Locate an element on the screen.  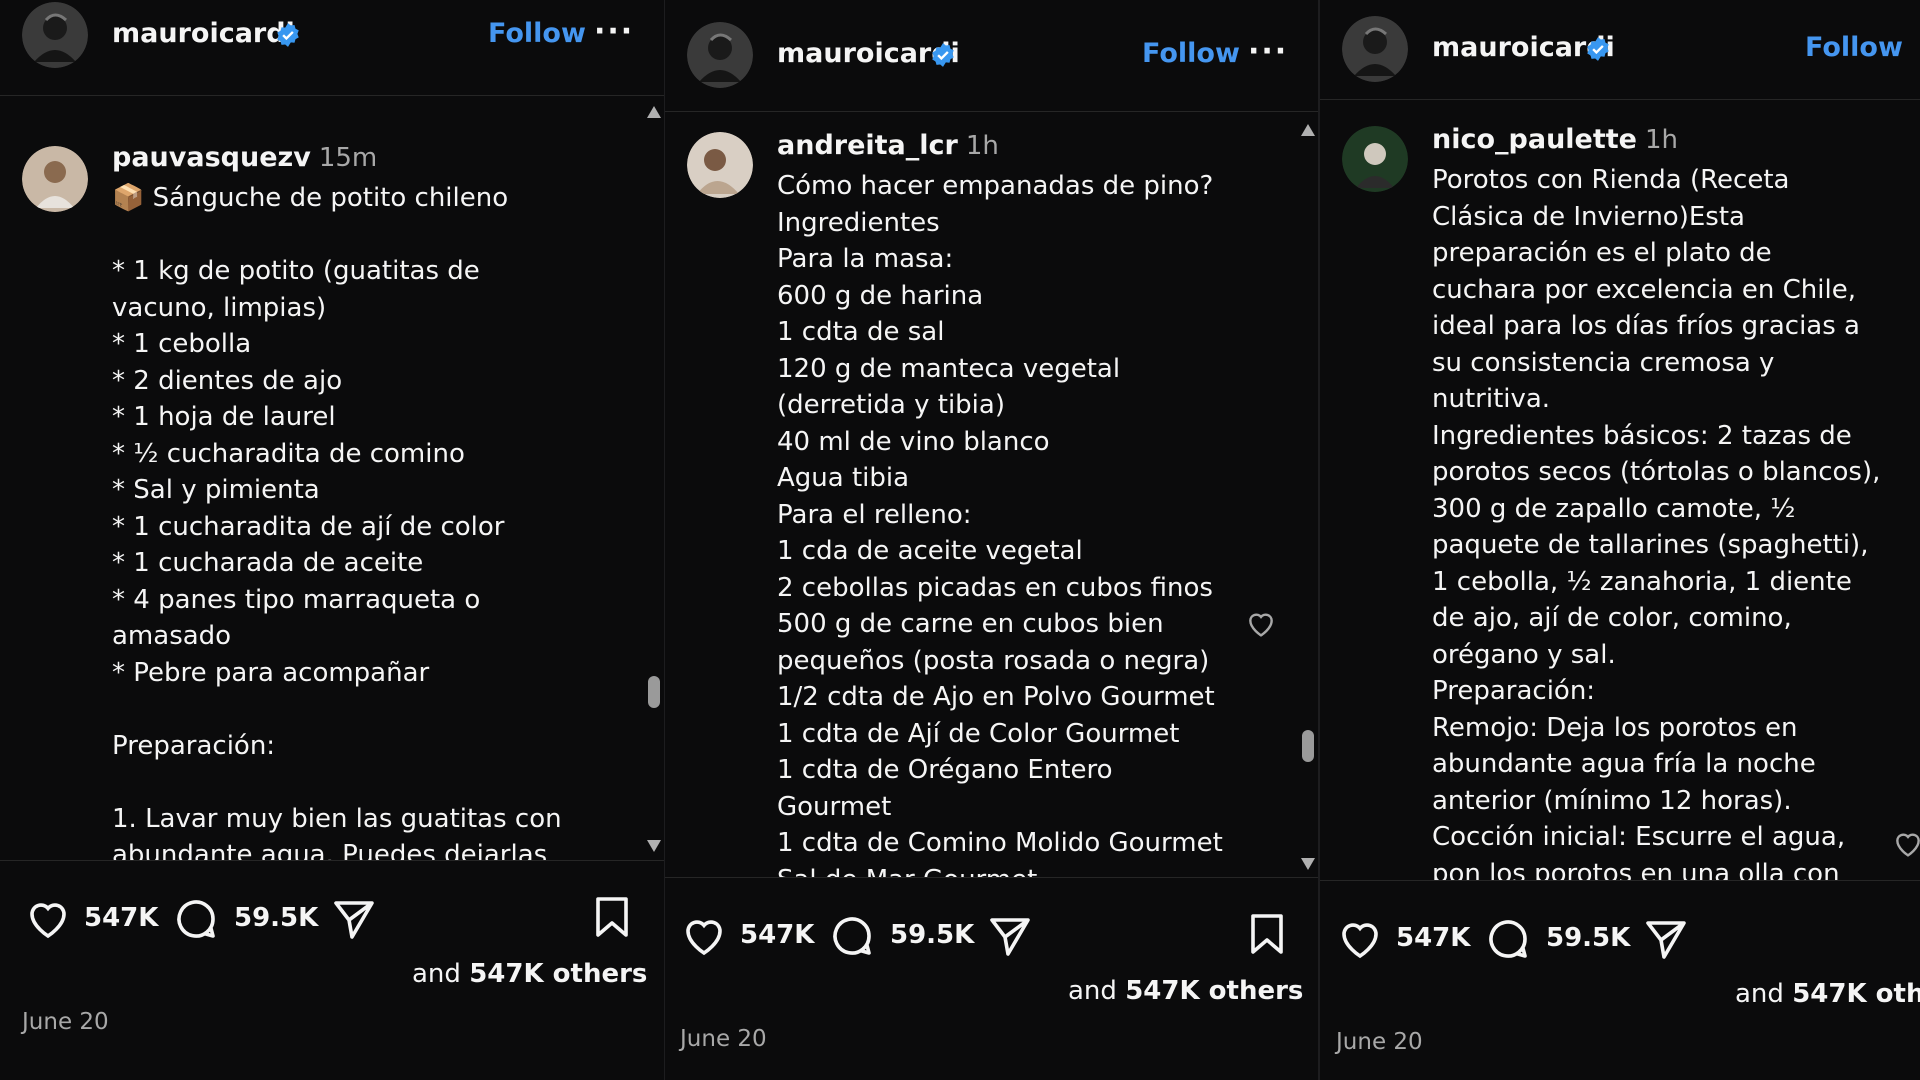
post-header: mauroicardi Follow is located at coordinates (1620, 52).